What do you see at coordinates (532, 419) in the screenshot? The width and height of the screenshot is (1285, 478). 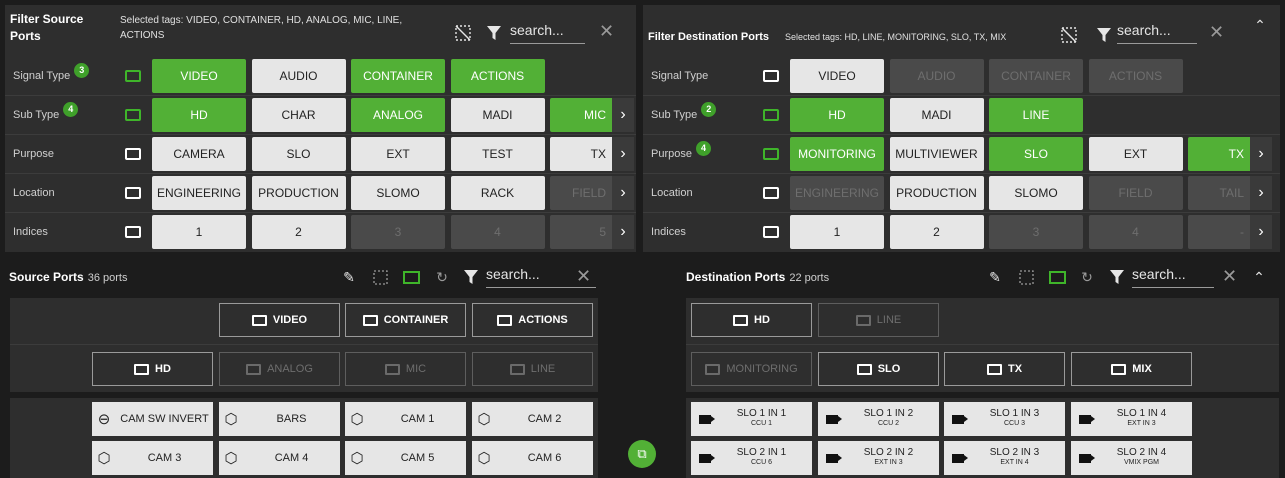 I see `source-port-tile: ⬡ CAM 2` at bounding box center [532, 419].